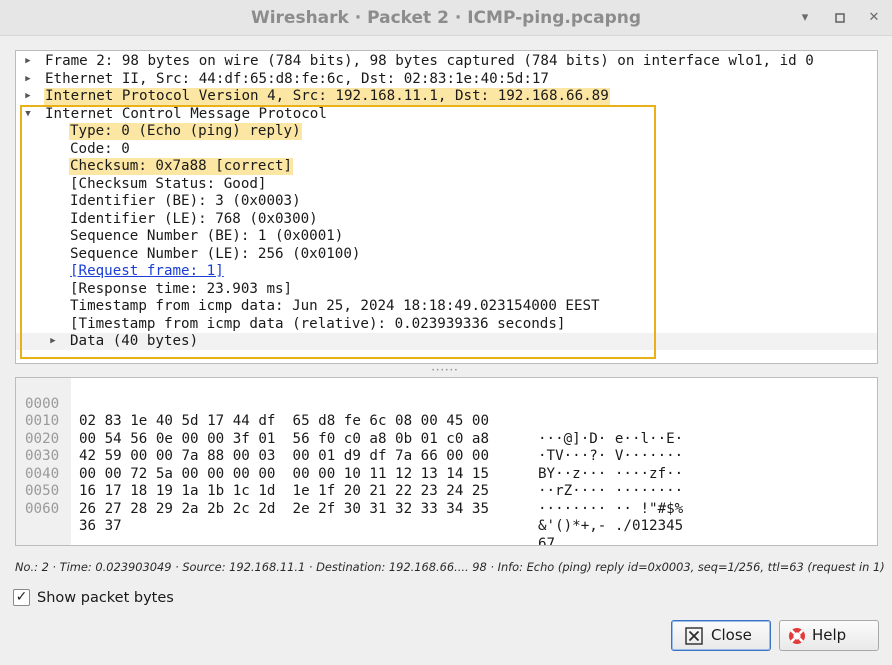  I want to click on tree-item-label: Sequence Number (LE): 256 (0x0100), so click(215, 253).